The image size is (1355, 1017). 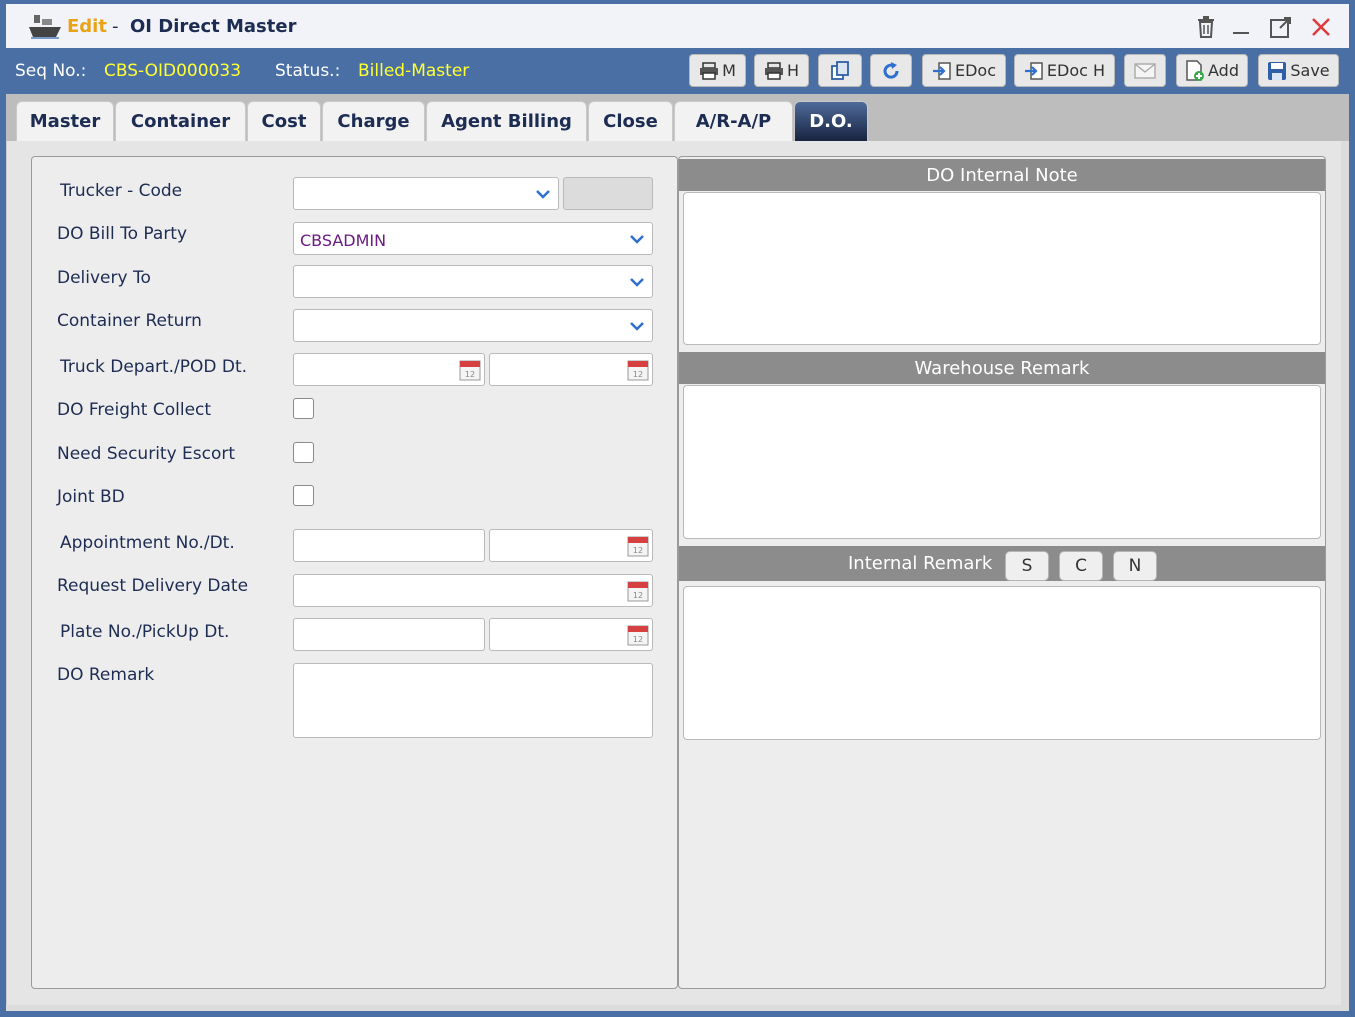 What do you see at coordinates (121, 191) in the screenshot?
I see `trucker-code-label: Trucker - Code` at bounding box center [121, 191].